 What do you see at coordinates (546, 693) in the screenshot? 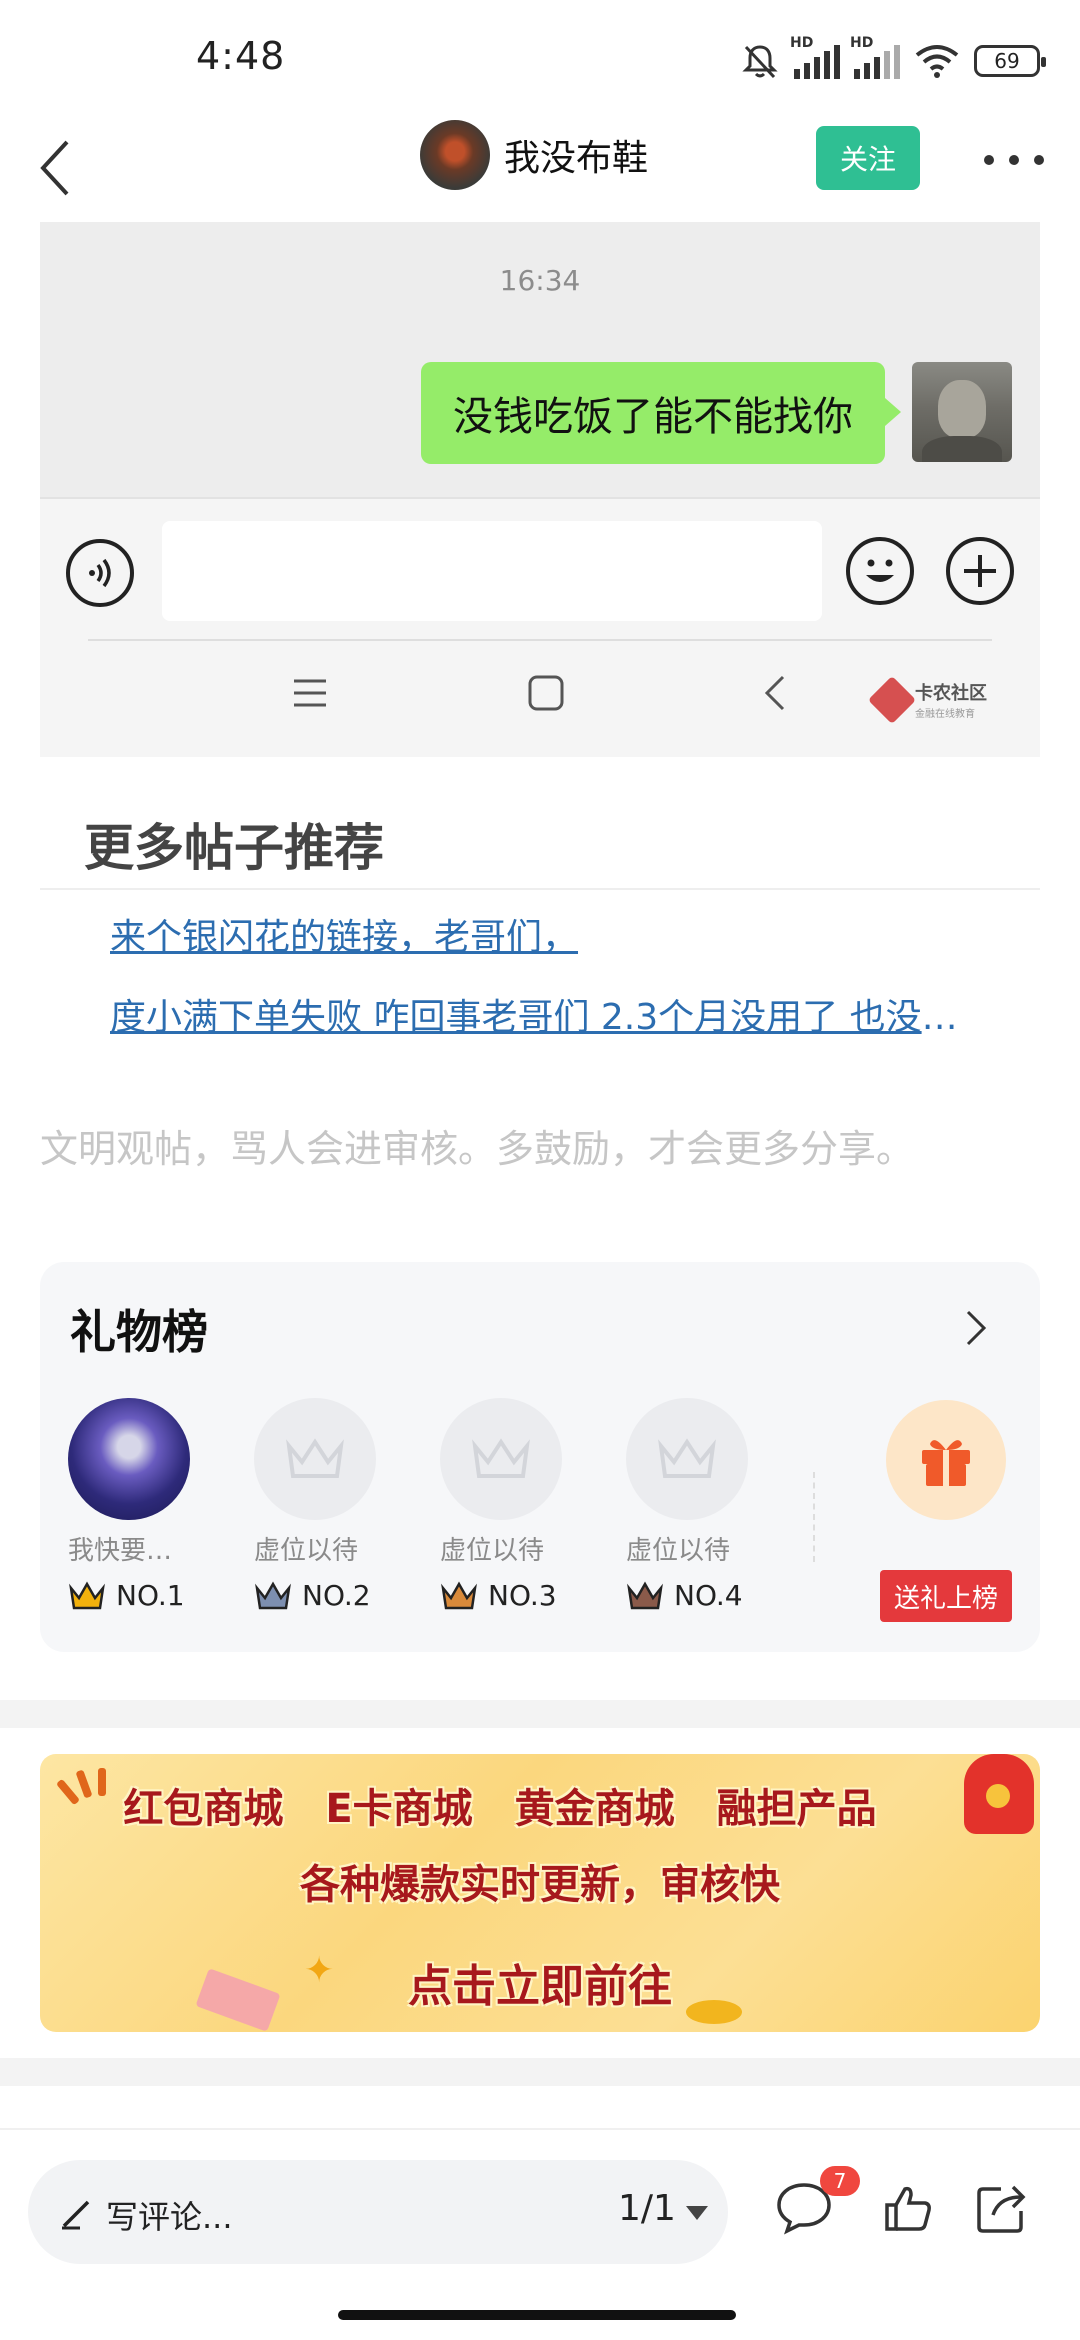
I see `home-square-icon` at bounding box center [546, 693].